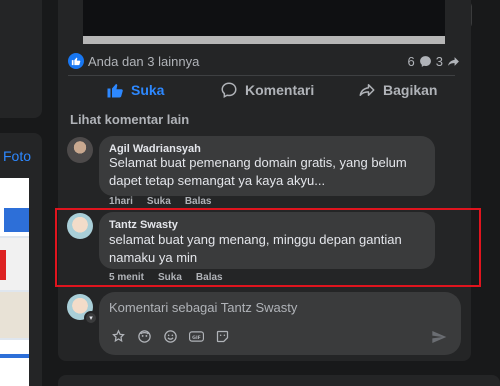 The width and height of the screenshot is (500, 386). What do you see at coordinates (203, 307) in the screenshot?
I see `comment-input-placeholder: Komentari sebagai Tantz Swasty` at bounding box center [203, 307].